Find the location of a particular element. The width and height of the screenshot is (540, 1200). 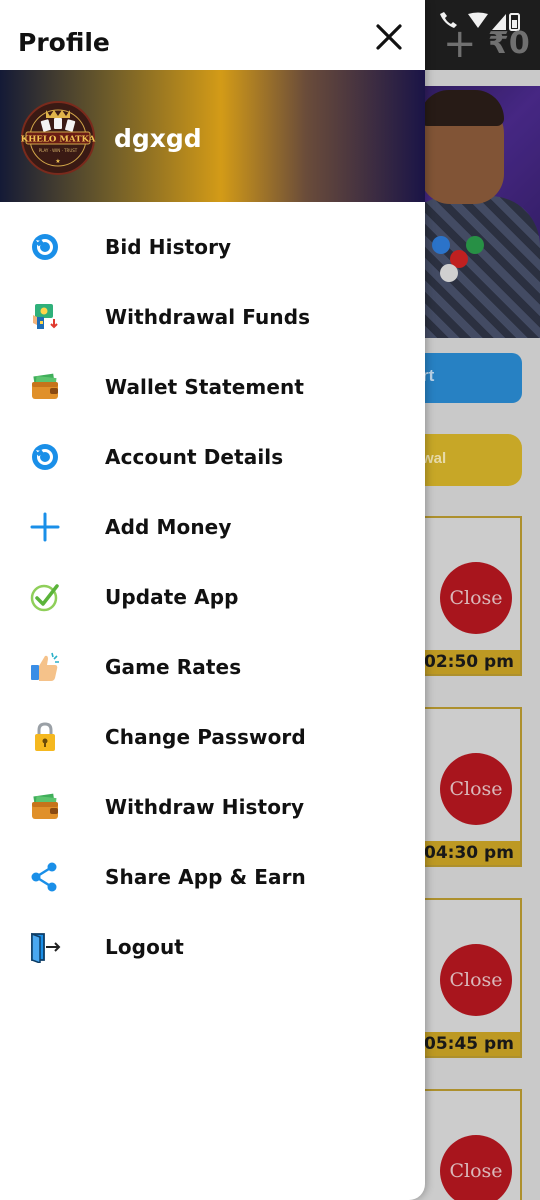

check-icon is located at coordinates (44, 598).